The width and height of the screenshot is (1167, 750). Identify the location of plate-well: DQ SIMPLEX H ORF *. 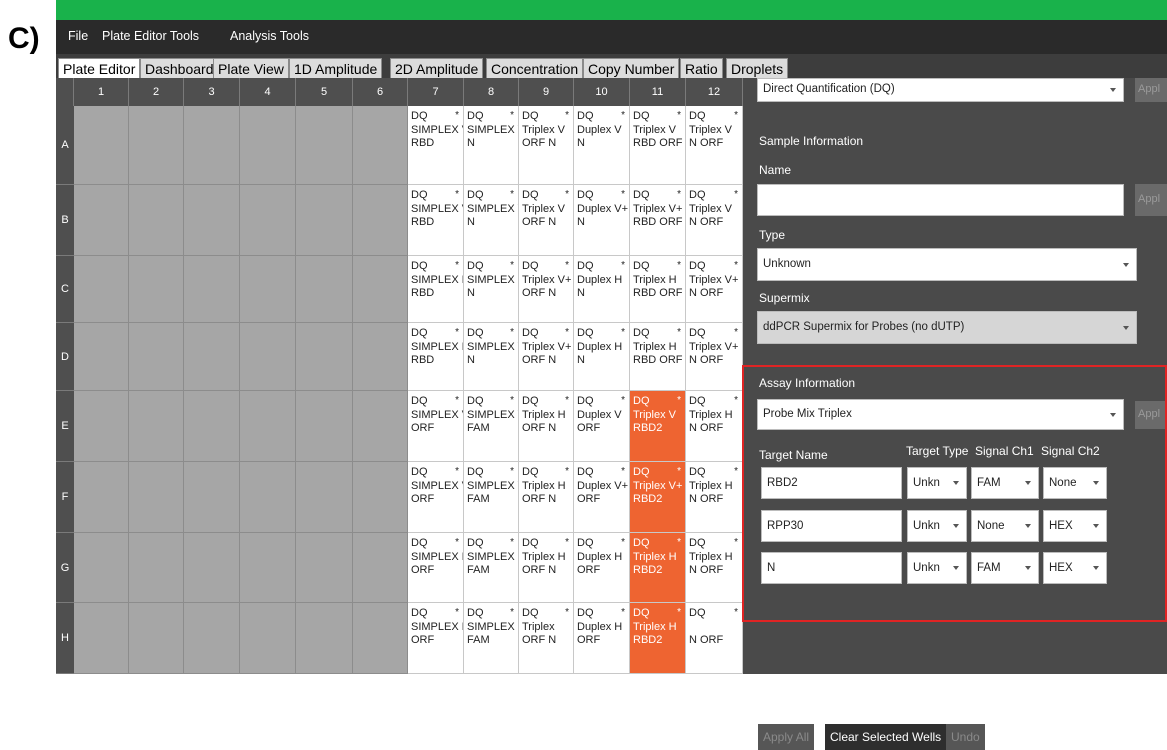
(436, 568).